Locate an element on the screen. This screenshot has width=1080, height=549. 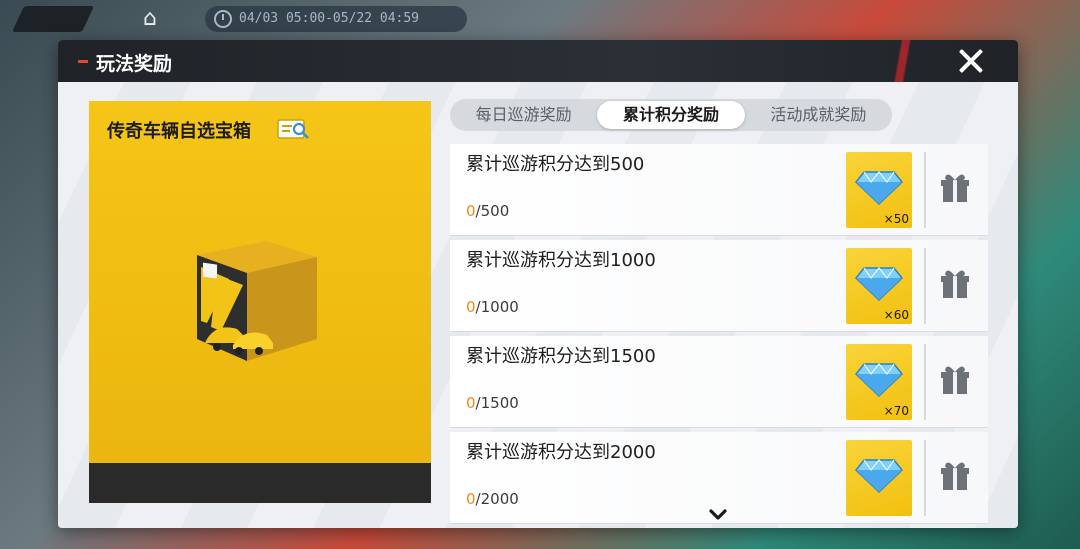
reward-item-slot: ×70 is located at coordinates (879, 382).